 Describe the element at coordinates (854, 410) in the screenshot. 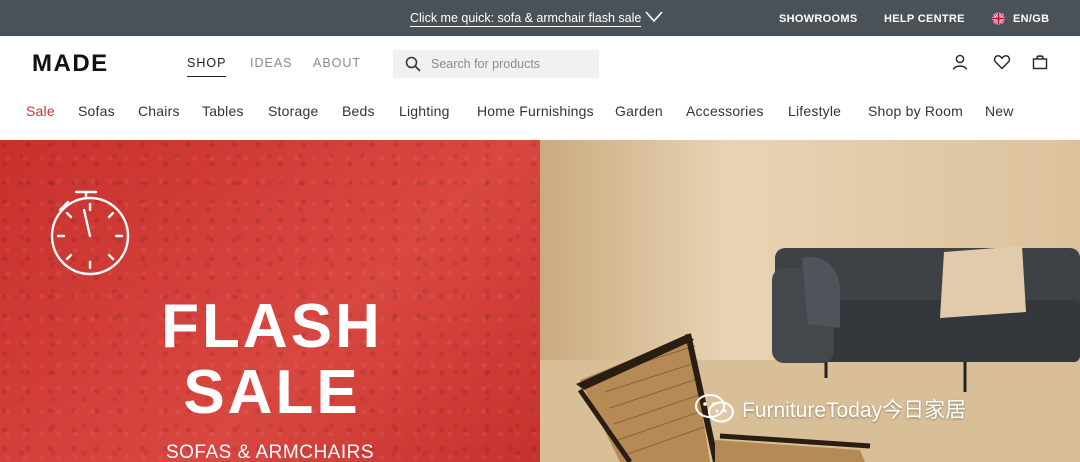

I see `watermark-text: FurnitureToday今日家居` at that location.